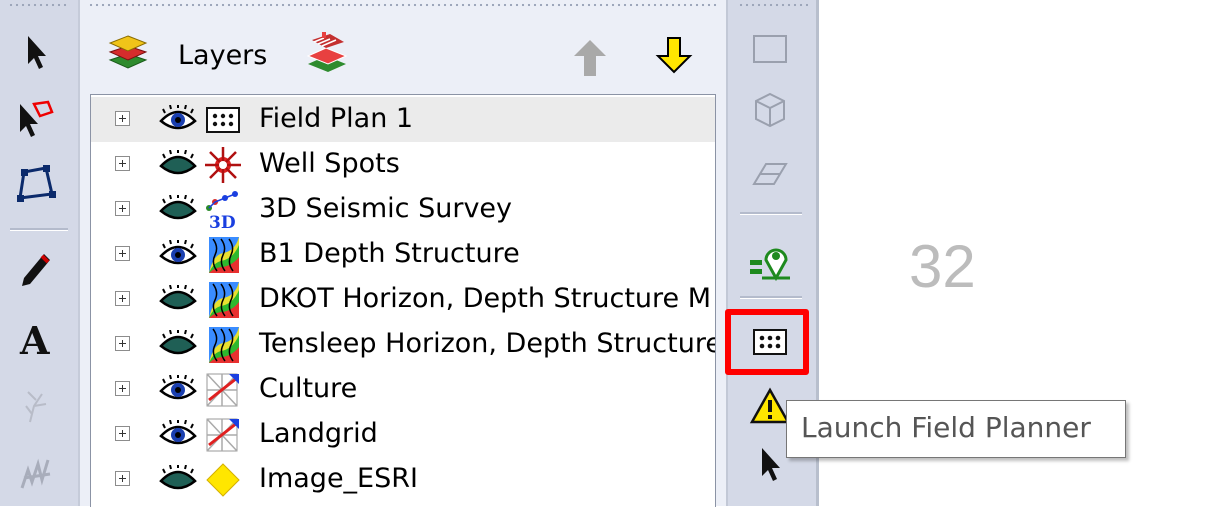 The width and height of the screenshot is (1215, 507). What do you see at coordinates (338, 478) in the screenshot?
I see `layer-name: Image_ESRI` at bounding box center [338, 478].